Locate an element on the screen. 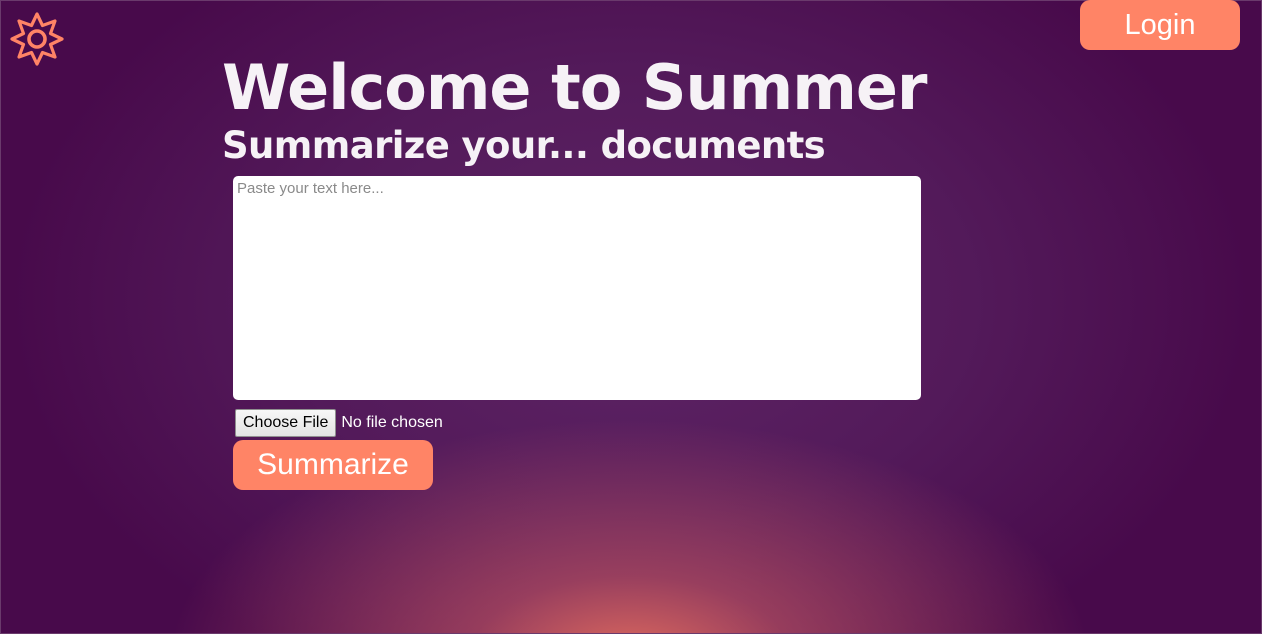 This screenshot has height=634, width=1262. file-upload: Choose File No file chosen is located at coordinates (339, 423).